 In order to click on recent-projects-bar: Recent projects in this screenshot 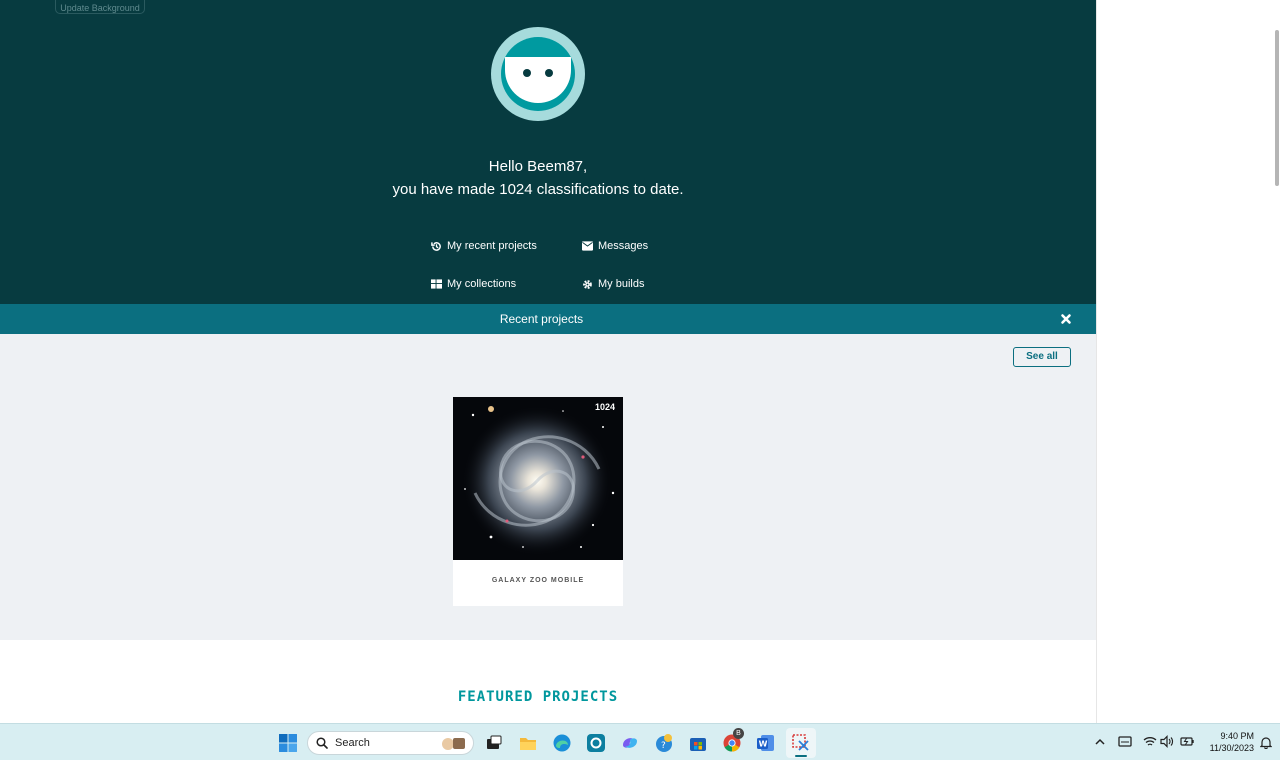, I will do `click(548, 319)`.